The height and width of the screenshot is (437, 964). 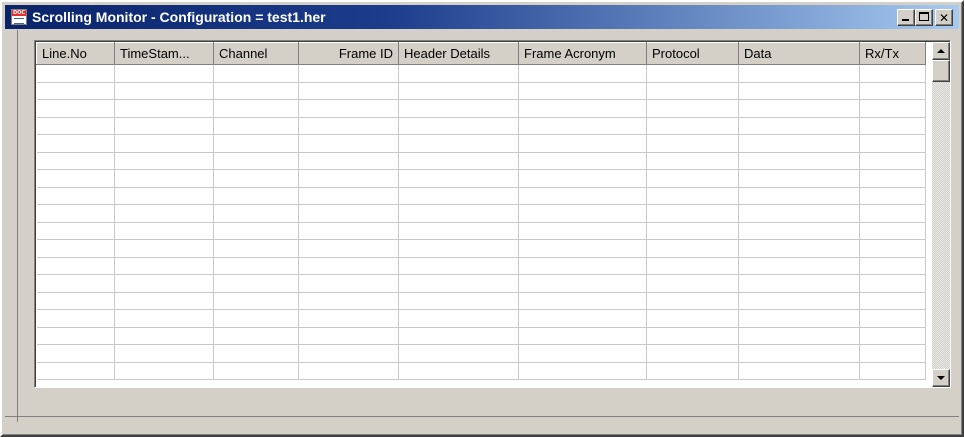 I want to click on left-divider, so click(x=15, y=226).